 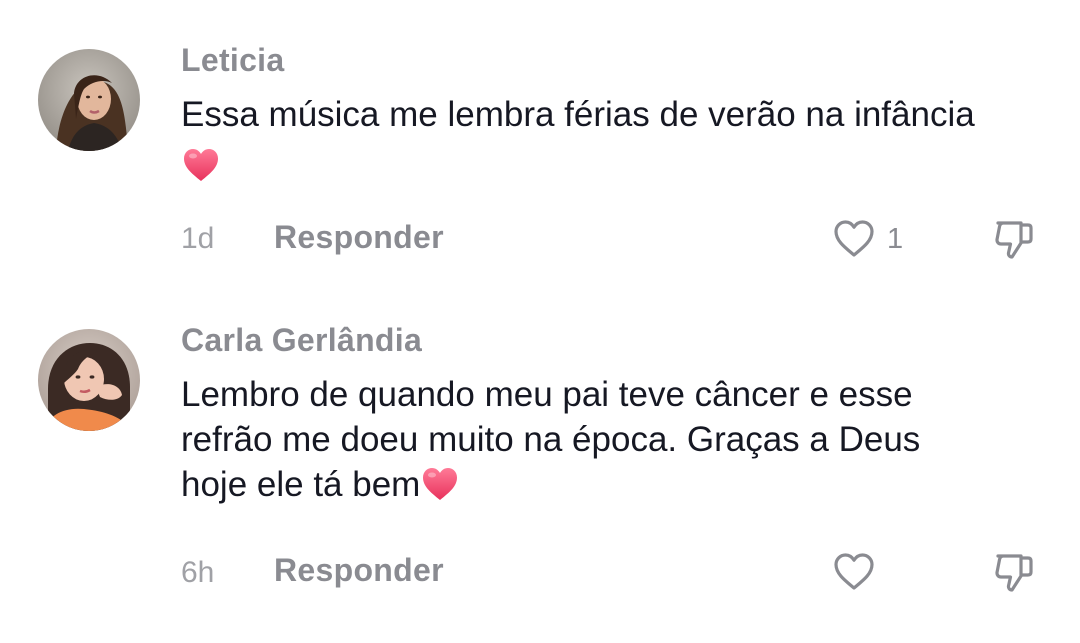 What do you see at coordinates (621, 484) in the screenshot?
I see `comment-text-line: hoje ele tá bem` at bounding box center [621, 484].